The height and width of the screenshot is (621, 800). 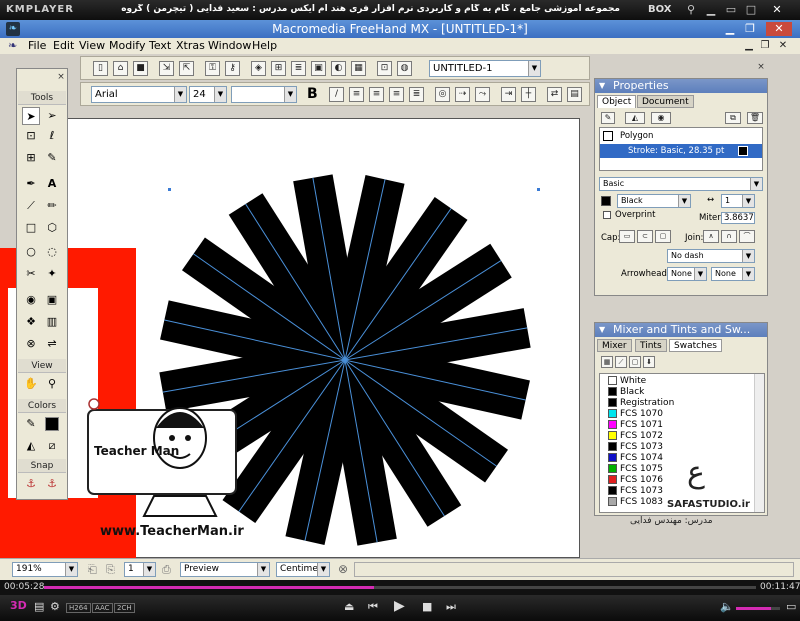 I want to click on doc-restore-icon: ❐, so click(x=765, y=45).